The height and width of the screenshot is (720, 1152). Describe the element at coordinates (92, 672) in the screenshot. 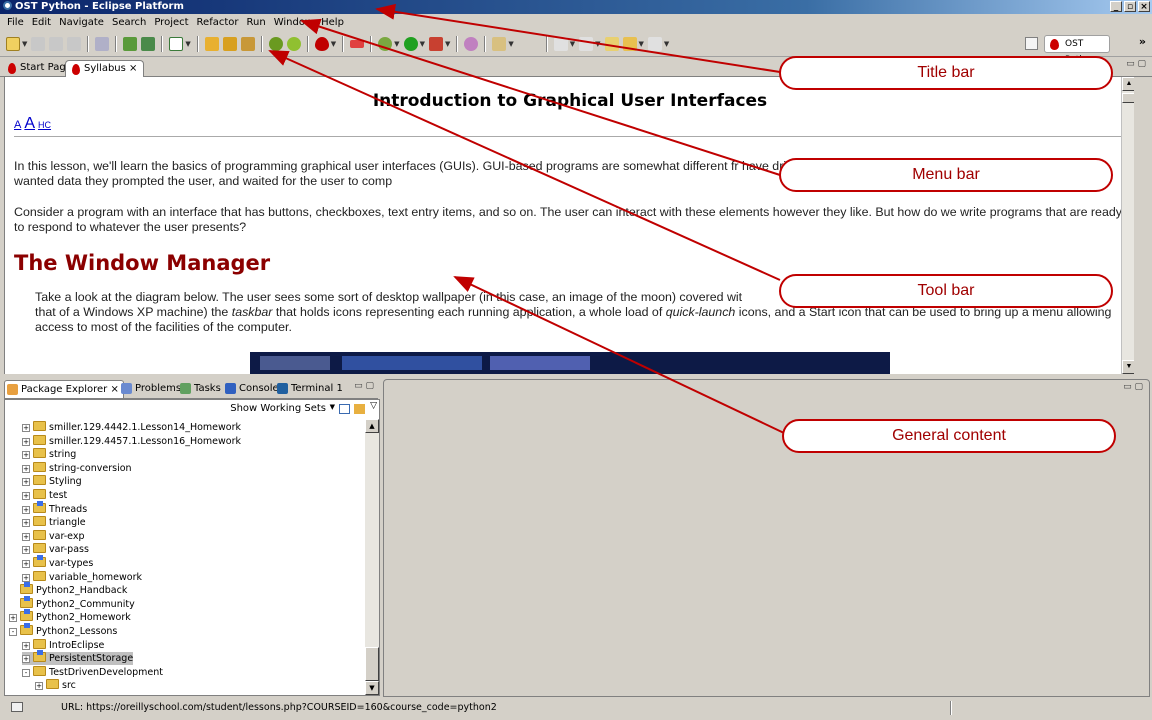

I see `tree-item: - TestDrivenDevelopment` at that location.